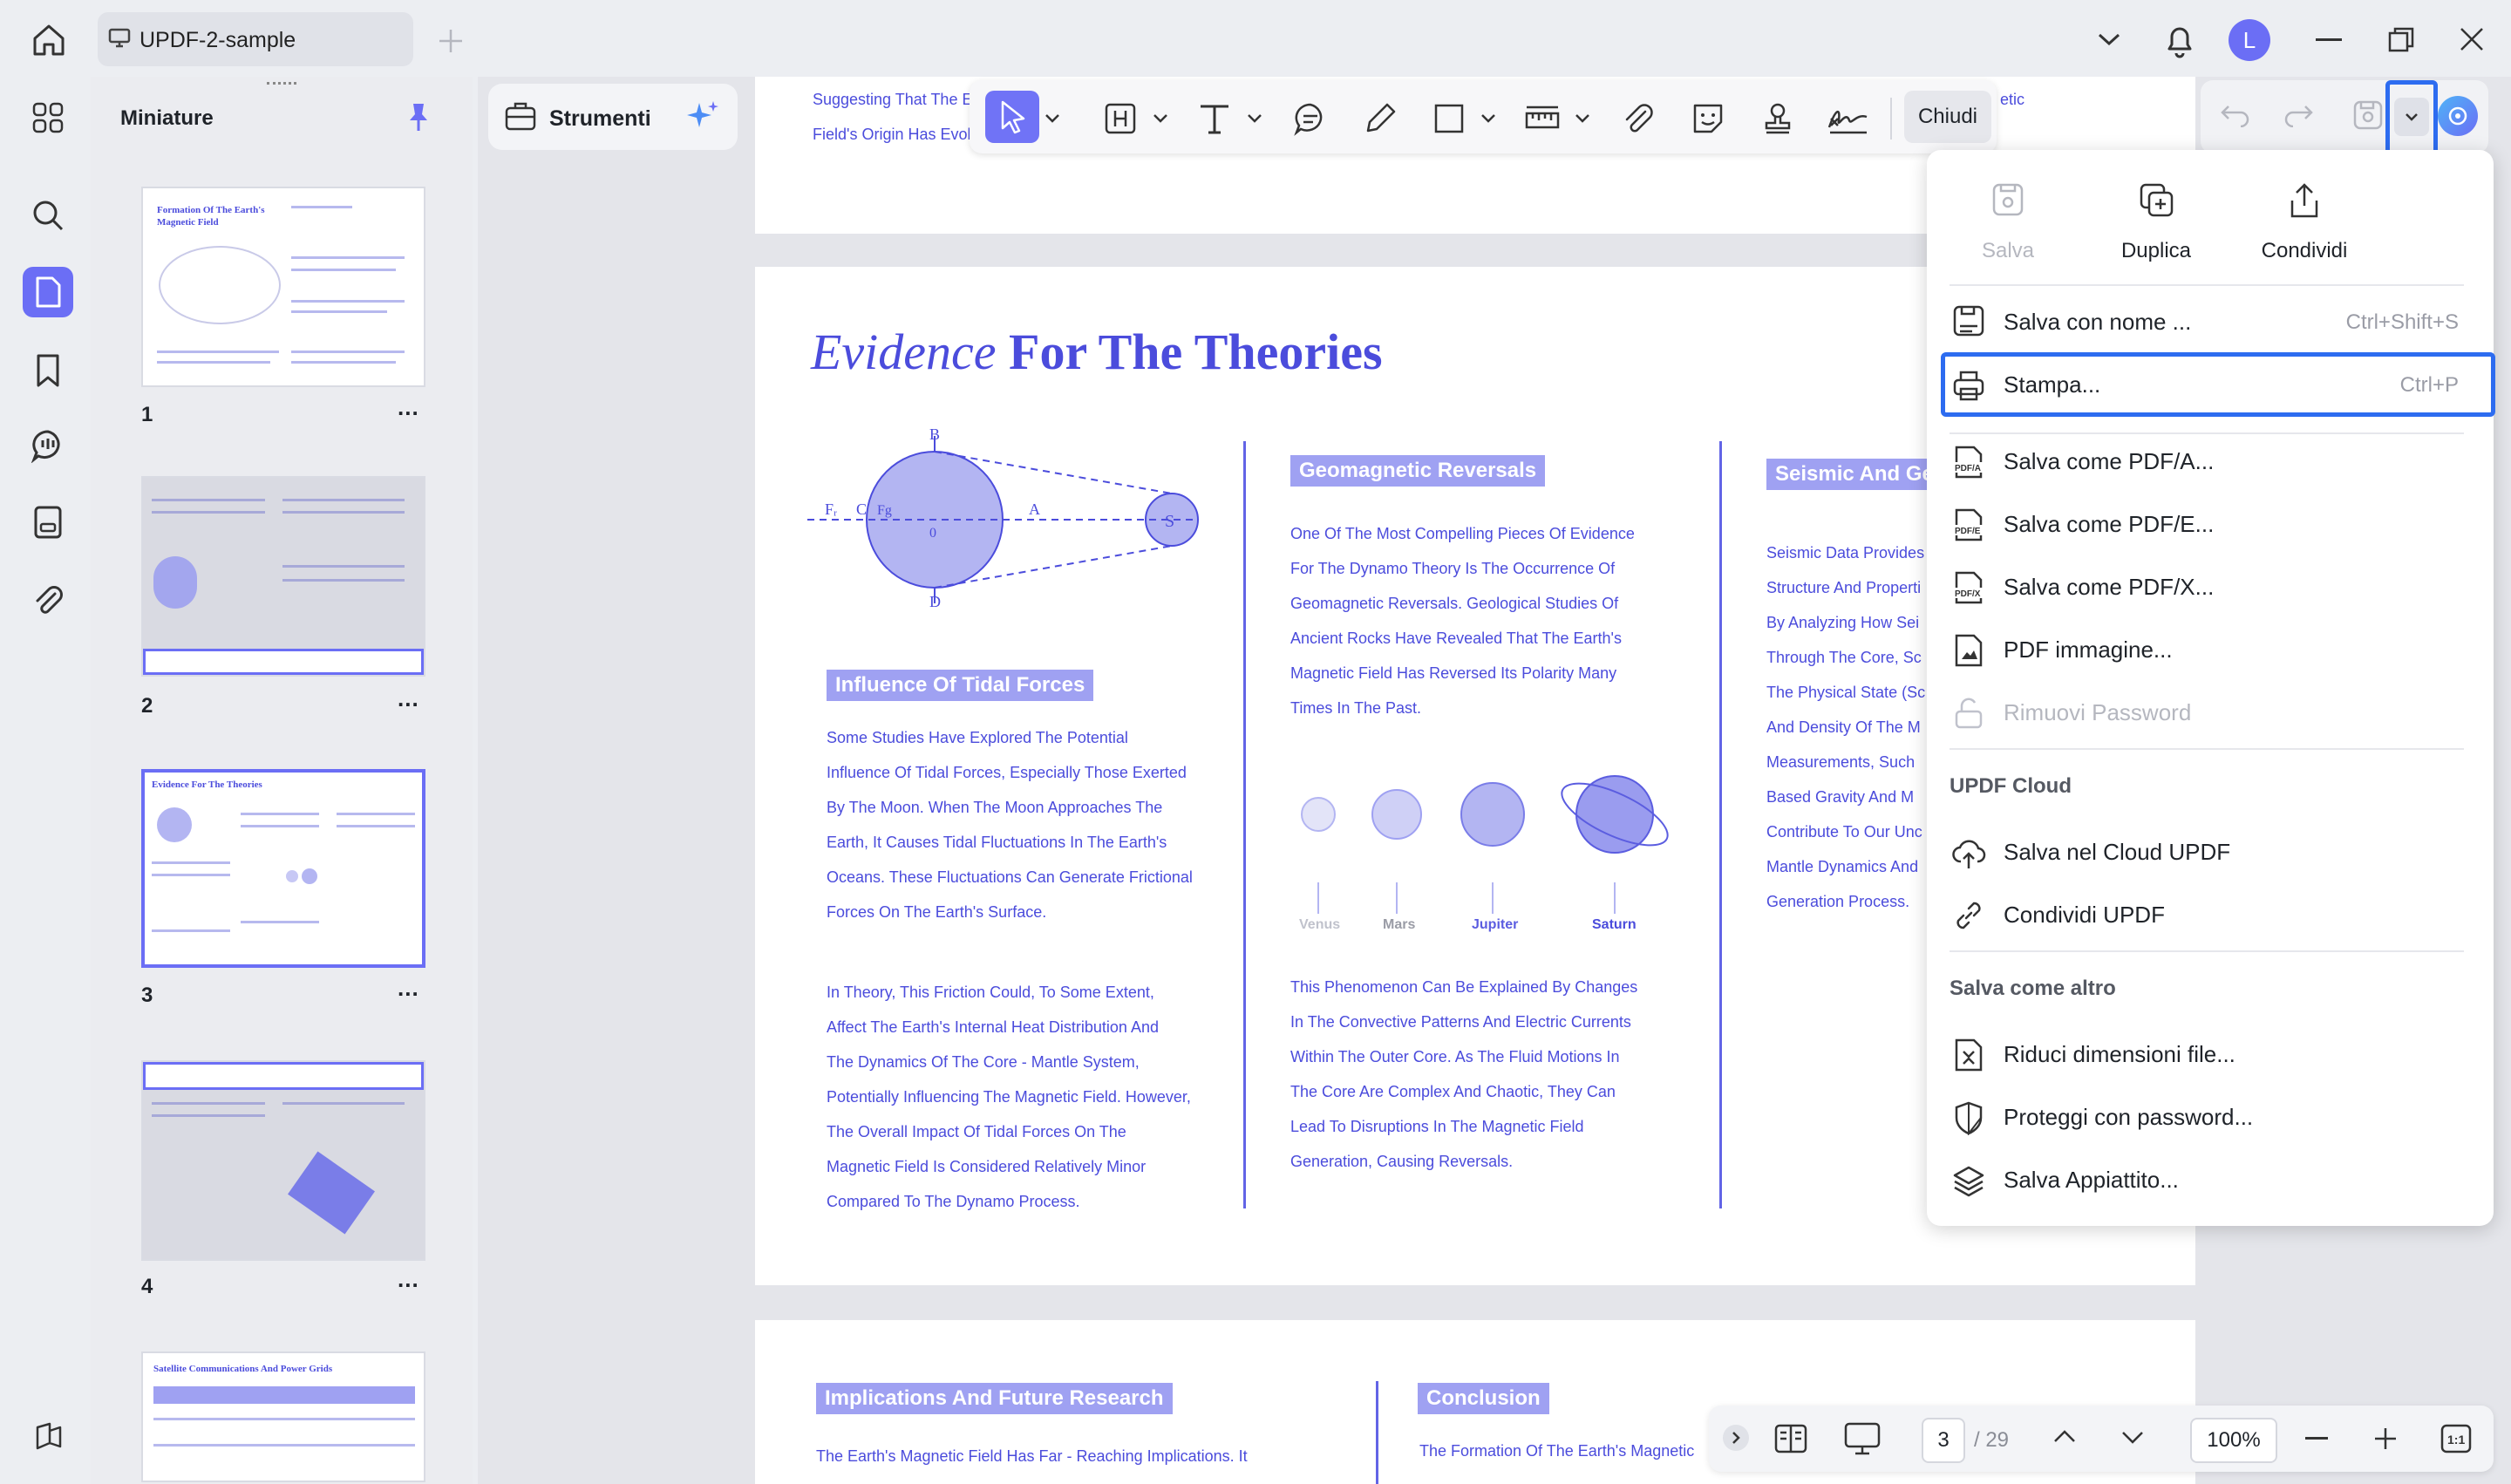  Describe the element at coordinates (520, 116) in the screenshot. I see `toolbox-icon` at that location.